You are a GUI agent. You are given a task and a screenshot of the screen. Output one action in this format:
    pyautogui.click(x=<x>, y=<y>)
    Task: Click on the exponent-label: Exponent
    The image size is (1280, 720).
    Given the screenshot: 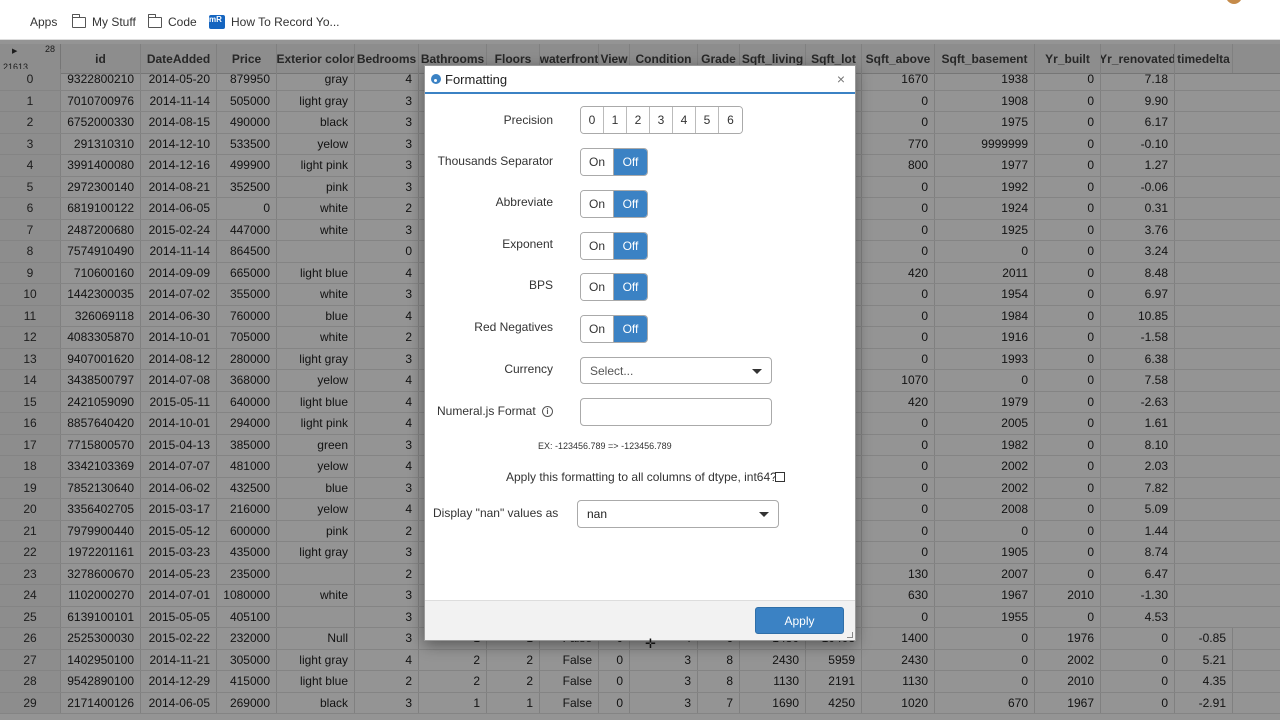 What is the action you would take?
    pyautogui.click(x=527, y=244)
    